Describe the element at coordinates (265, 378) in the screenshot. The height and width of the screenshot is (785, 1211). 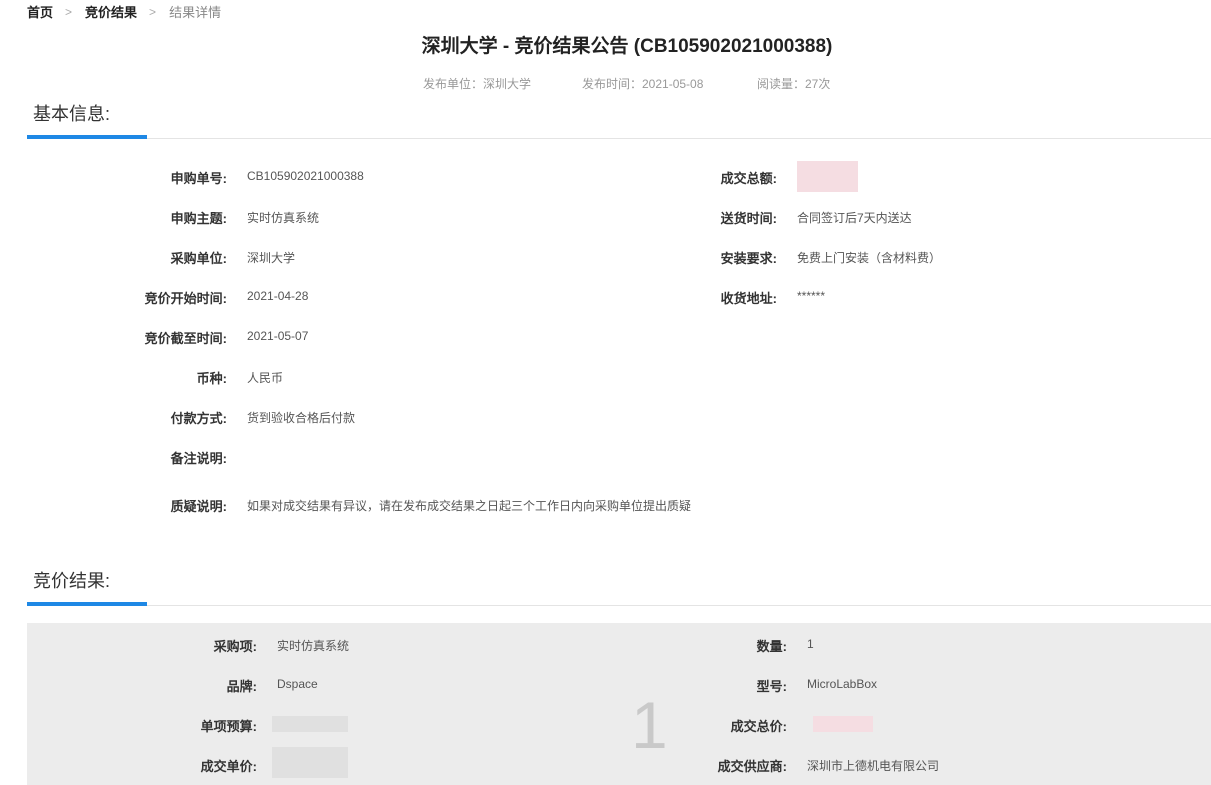
I see `field-value-currency: 人民币` at that location.